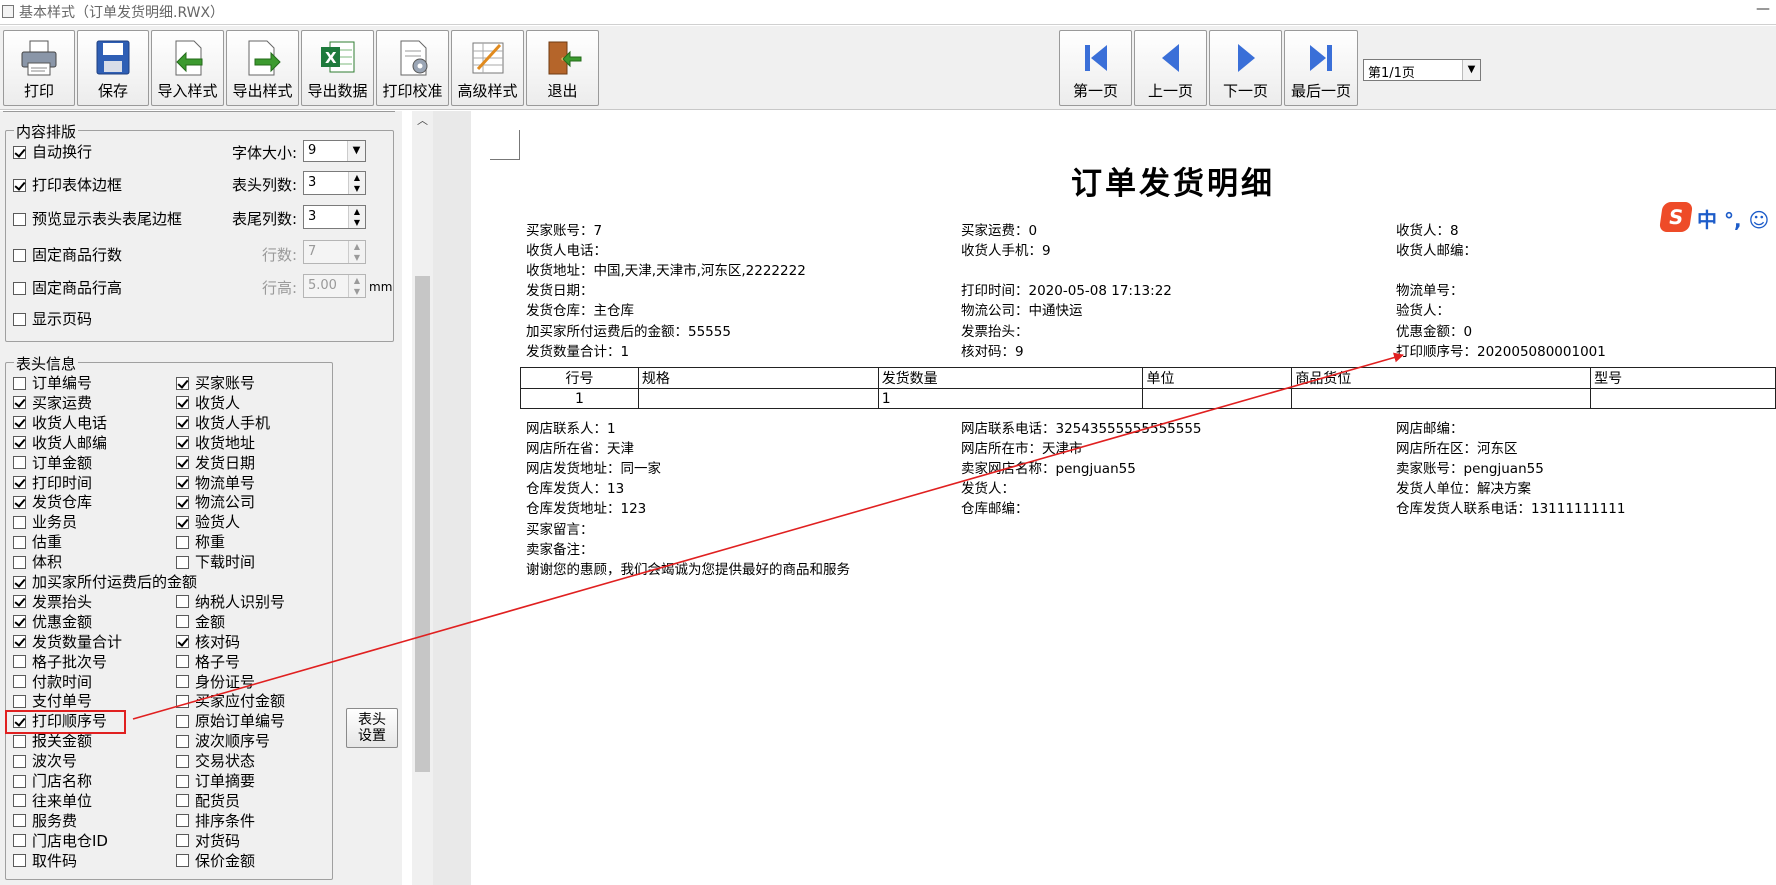  Describe the element at coordinates (67, 288) in the screenshot. I see `fixed-row-height-checkbox: 固定商品行高` at that location.